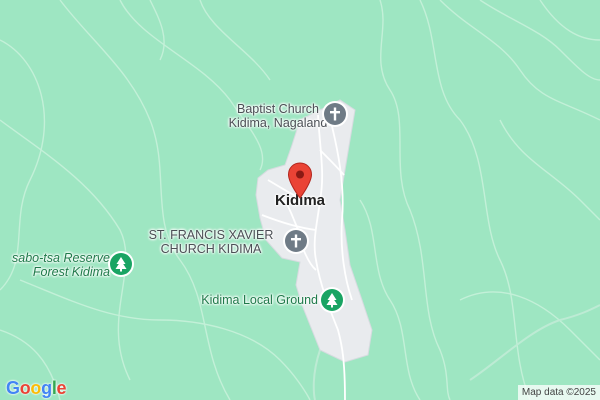 This screenshot has height=400, width=600. I want to click on reserve-forest-name-line2: Forest Kidima, so click(71, 272).